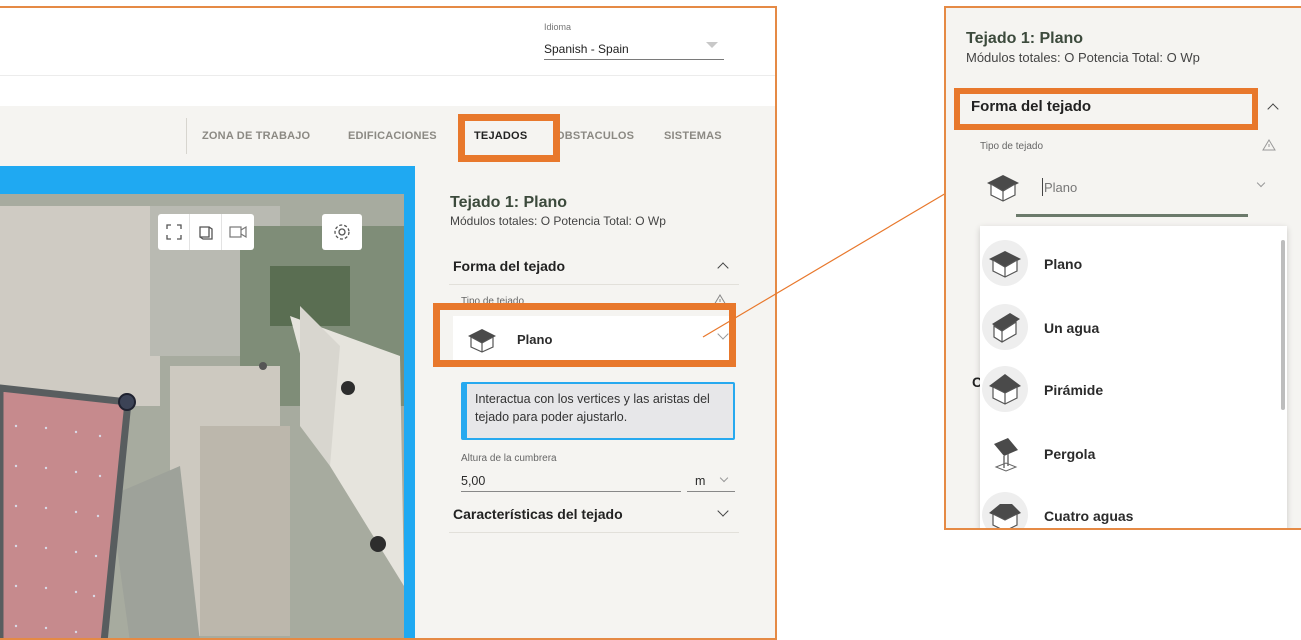  What do you see at coordinates (1042, 187) in the screenshot?
I see `text-cursor` at bounding box center [1042, 187].